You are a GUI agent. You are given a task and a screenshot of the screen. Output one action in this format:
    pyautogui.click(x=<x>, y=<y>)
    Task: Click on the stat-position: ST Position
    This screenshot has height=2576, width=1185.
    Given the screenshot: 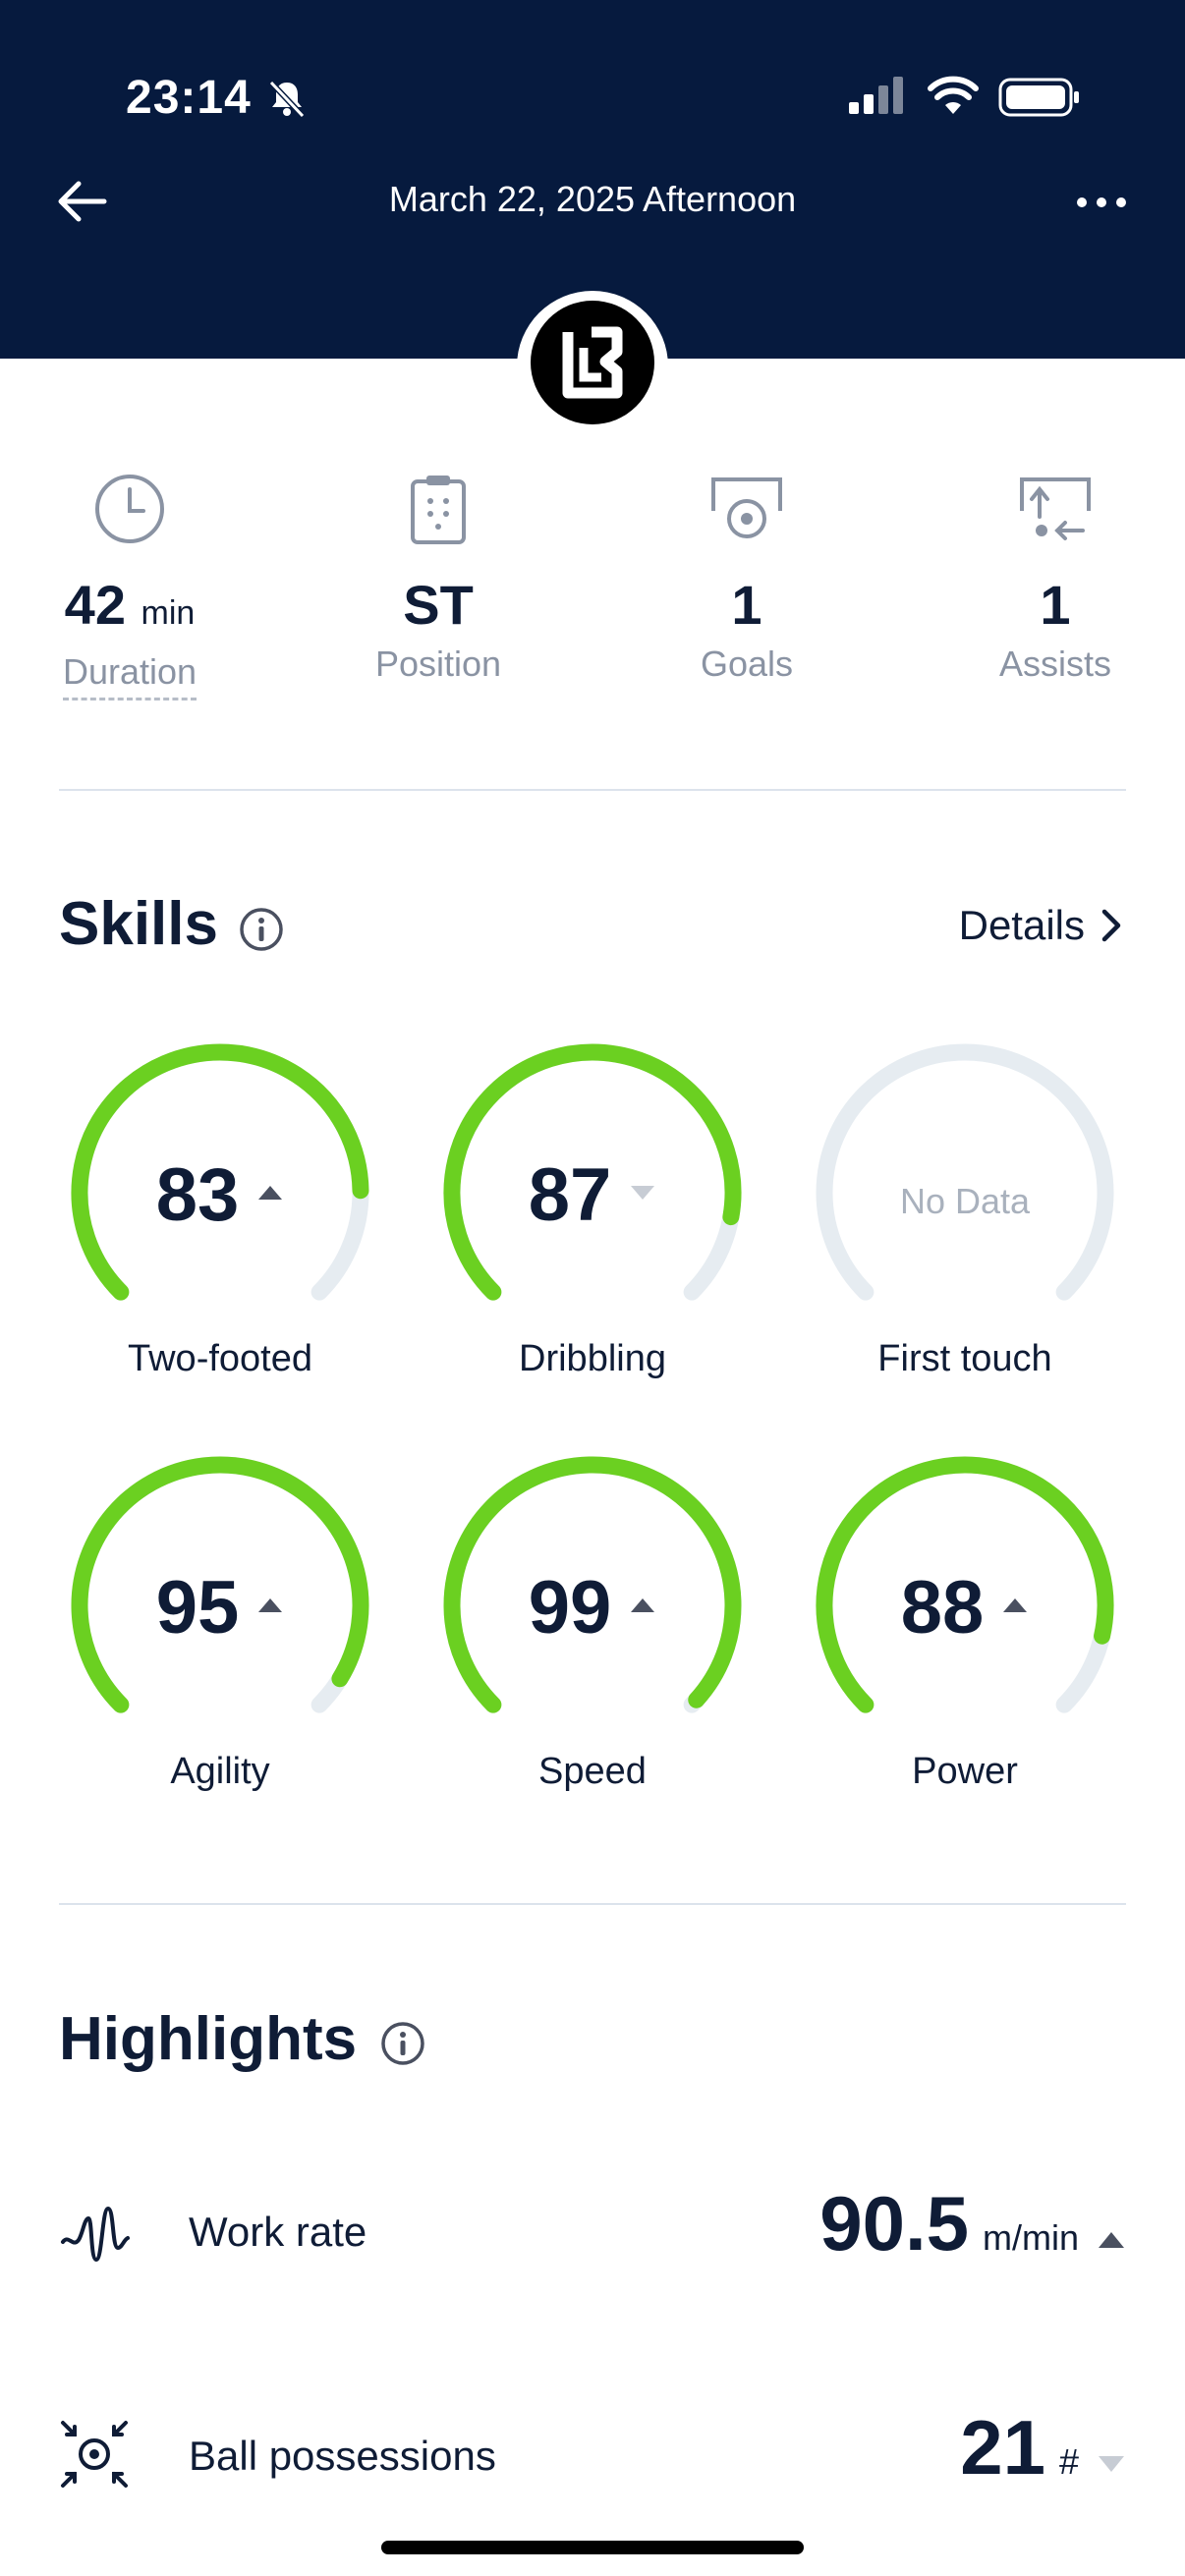 What is the action you would take?
    pyautogui.click(x=438, y=578)
    